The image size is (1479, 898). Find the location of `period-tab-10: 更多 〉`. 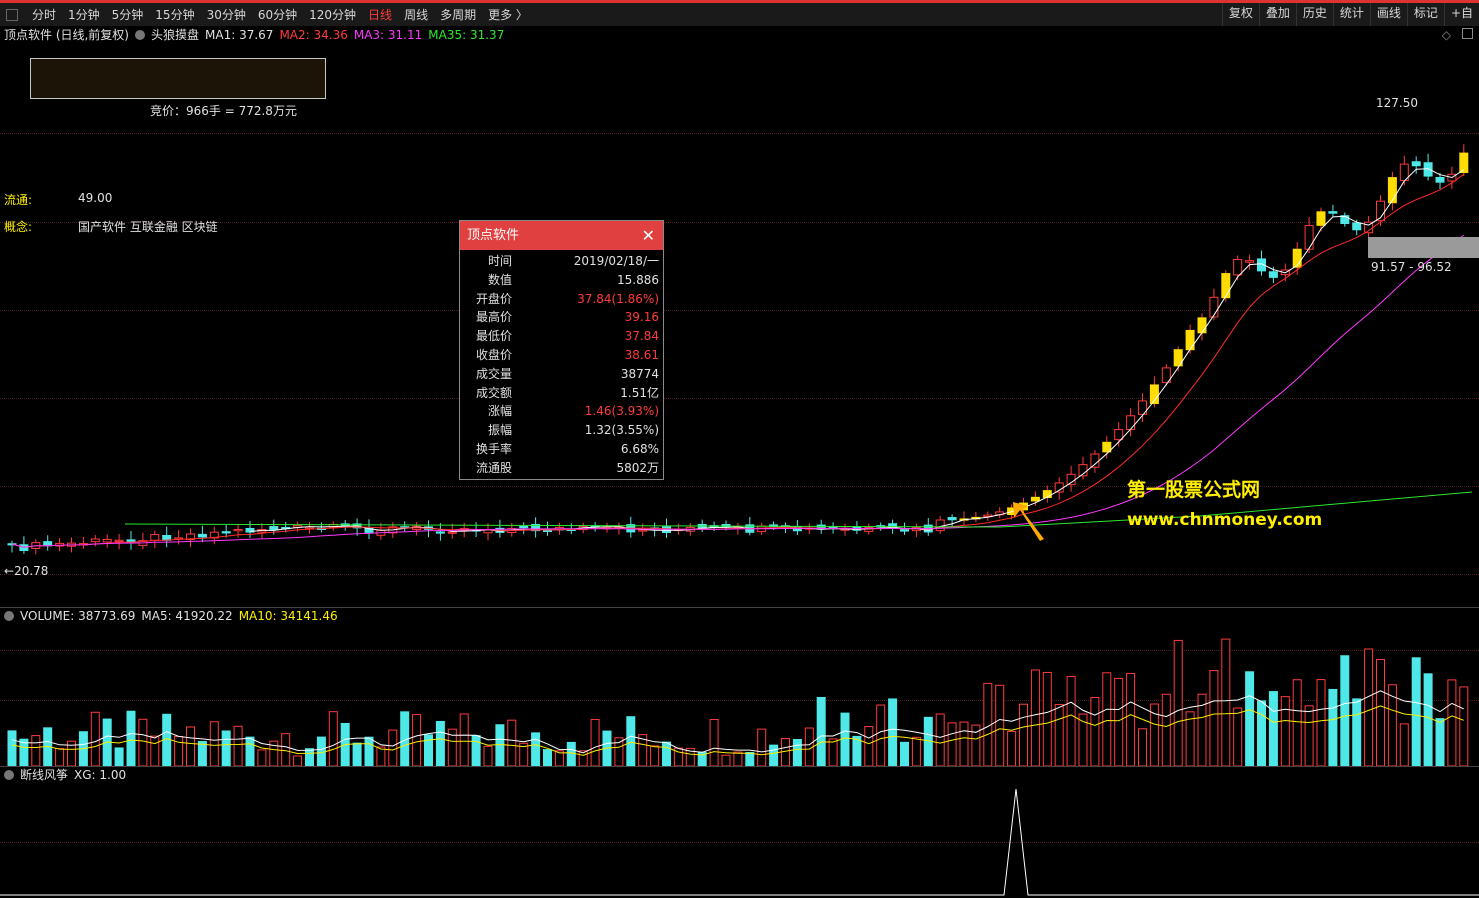

period-tab-10: 更多 〉 is located at coordinates (508, 15).